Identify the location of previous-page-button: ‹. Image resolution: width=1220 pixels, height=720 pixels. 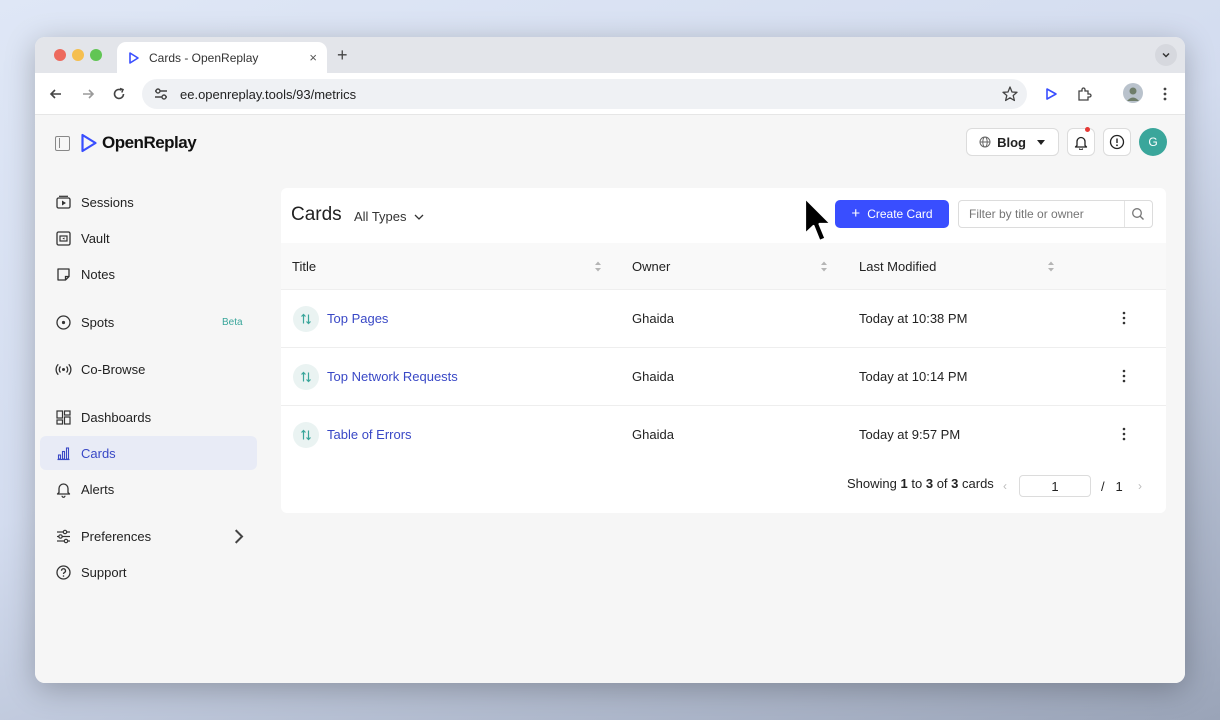
(1005, 486).